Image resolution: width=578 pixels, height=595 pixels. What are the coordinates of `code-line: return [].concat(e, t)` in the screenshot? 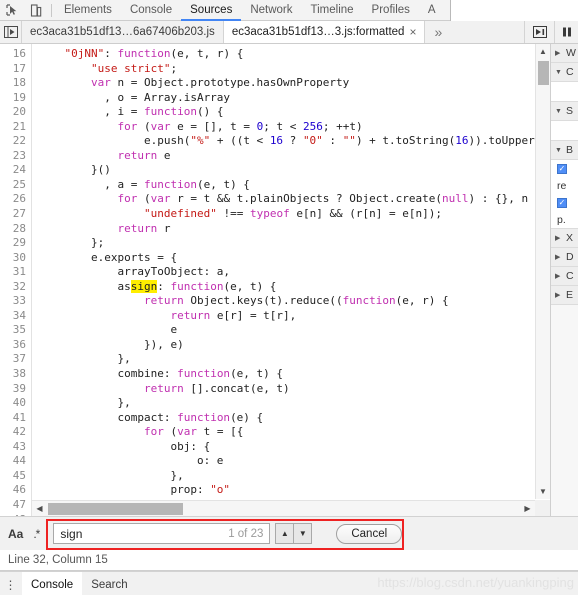 It's located at (294, 389).